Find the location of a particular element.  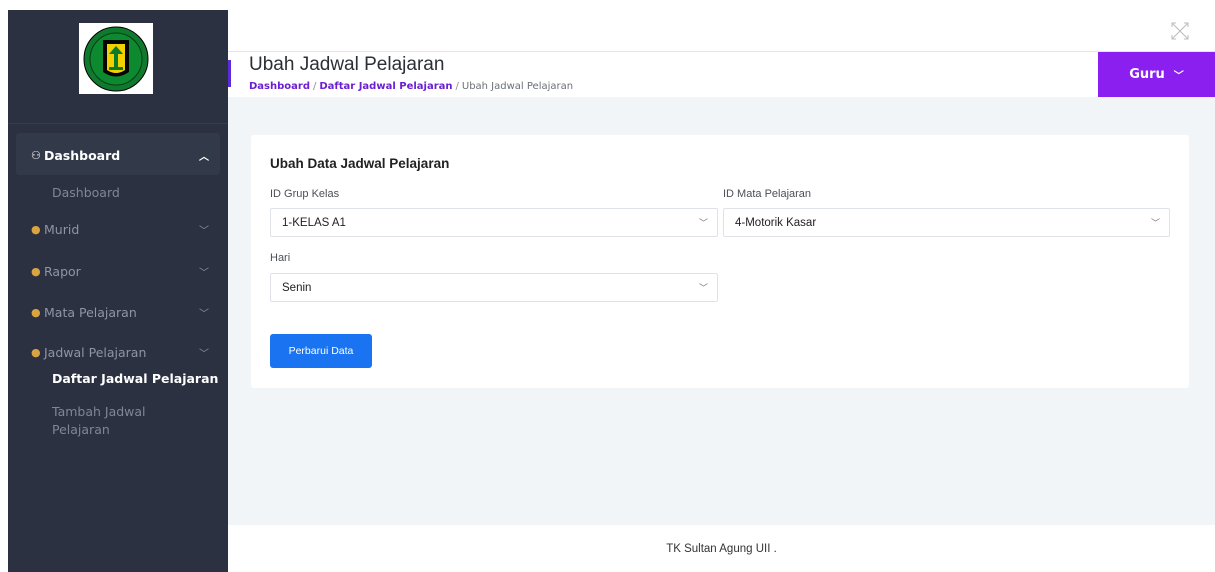

footer-text: TK Sultan Agung UII . is located at coordinates (721, 548).